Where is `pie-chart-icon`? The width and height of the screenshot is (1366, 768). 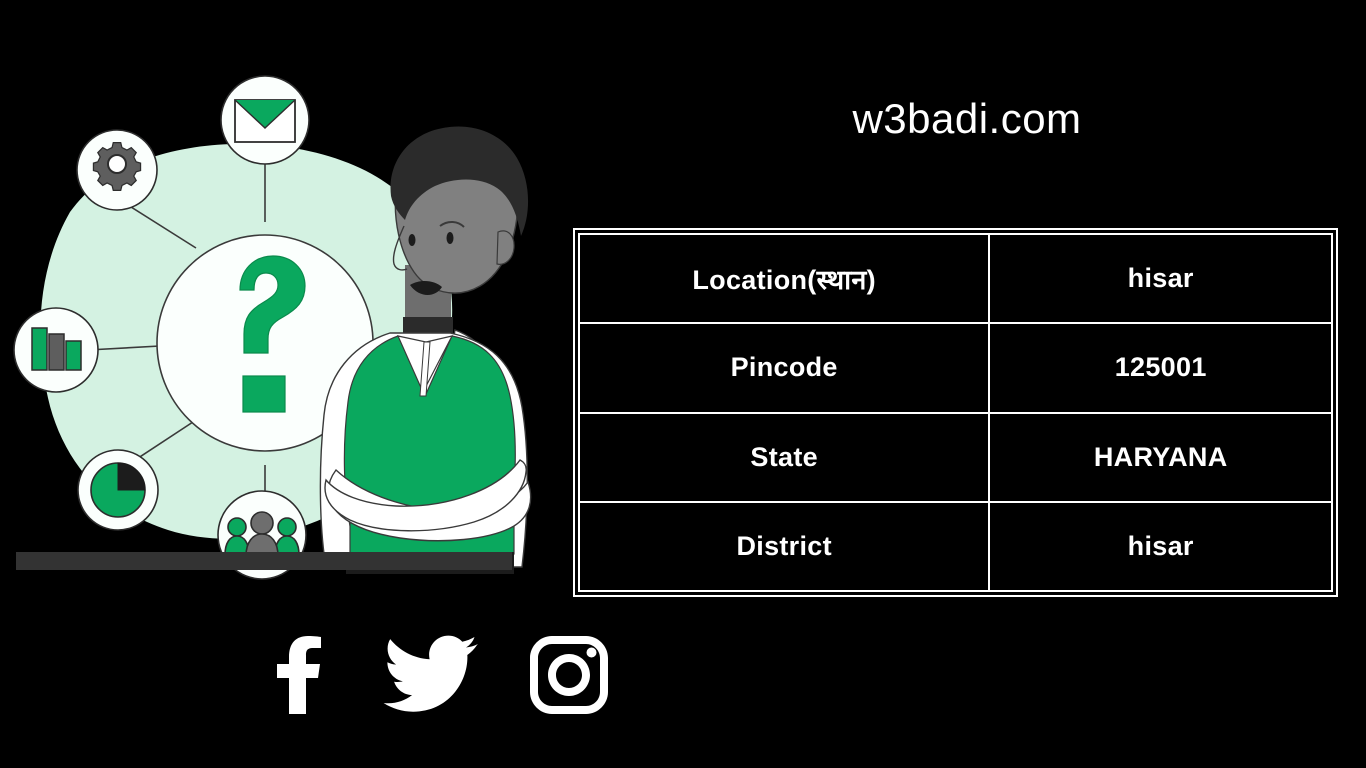 pie-chart-icon is located at coordinates (118, 490).